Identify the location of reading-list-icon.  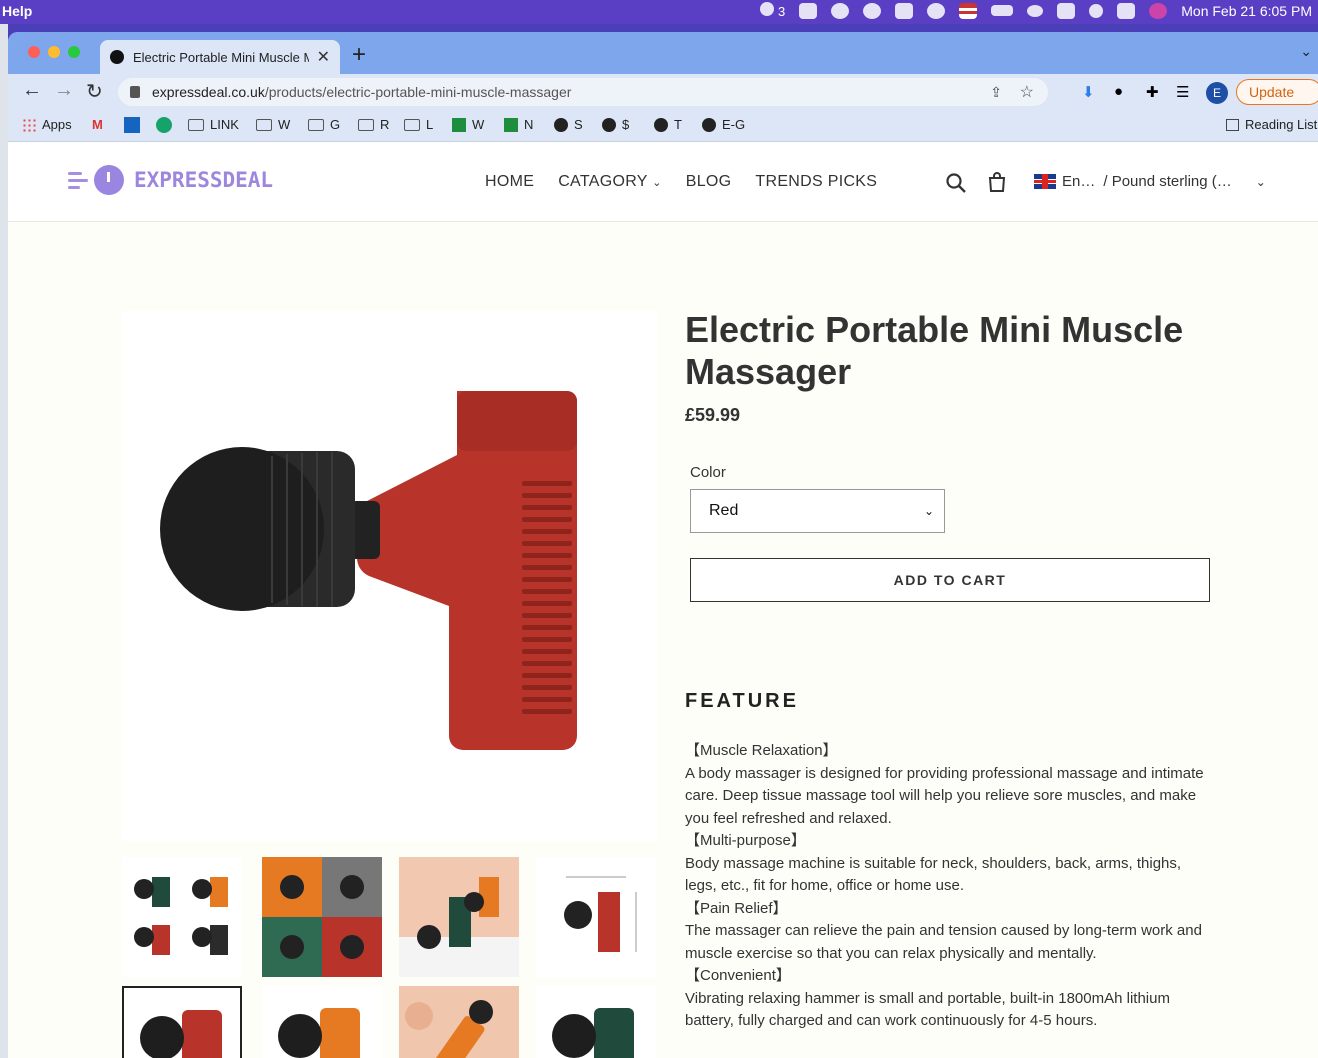
(1232, 124).